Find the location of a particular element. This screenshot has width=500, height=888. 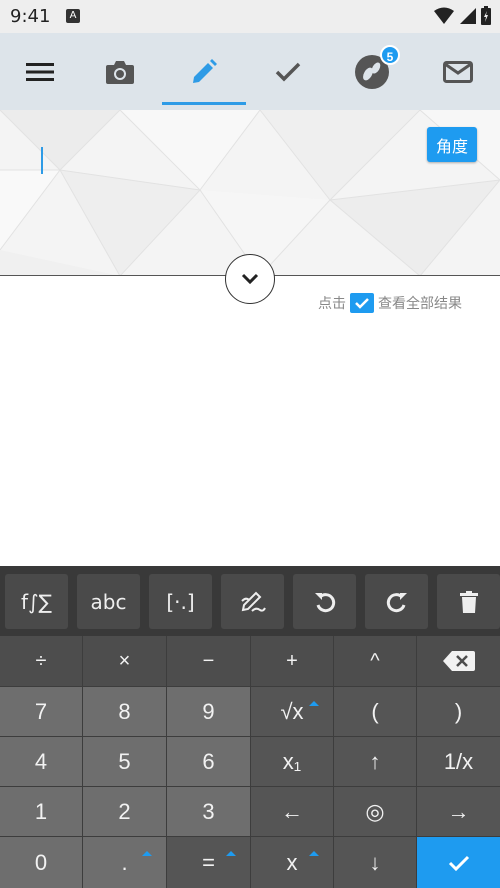

plus-key: + is located at coordinates (292, 661).